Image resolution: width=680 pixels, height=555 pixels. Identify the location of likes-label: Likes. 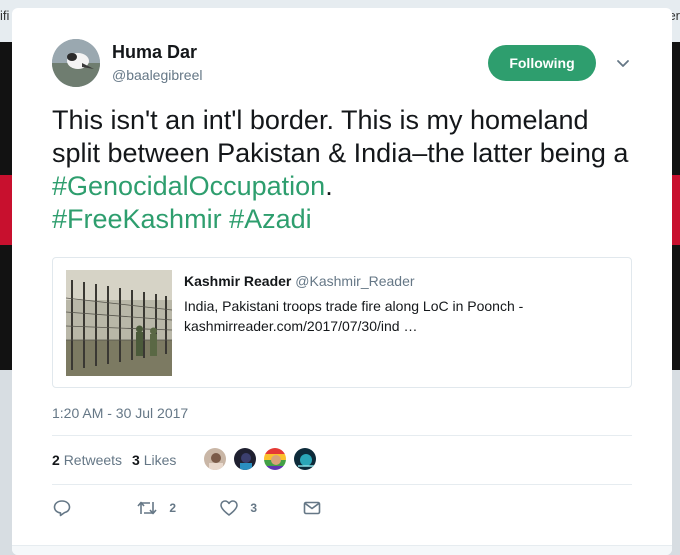
(160, 460).